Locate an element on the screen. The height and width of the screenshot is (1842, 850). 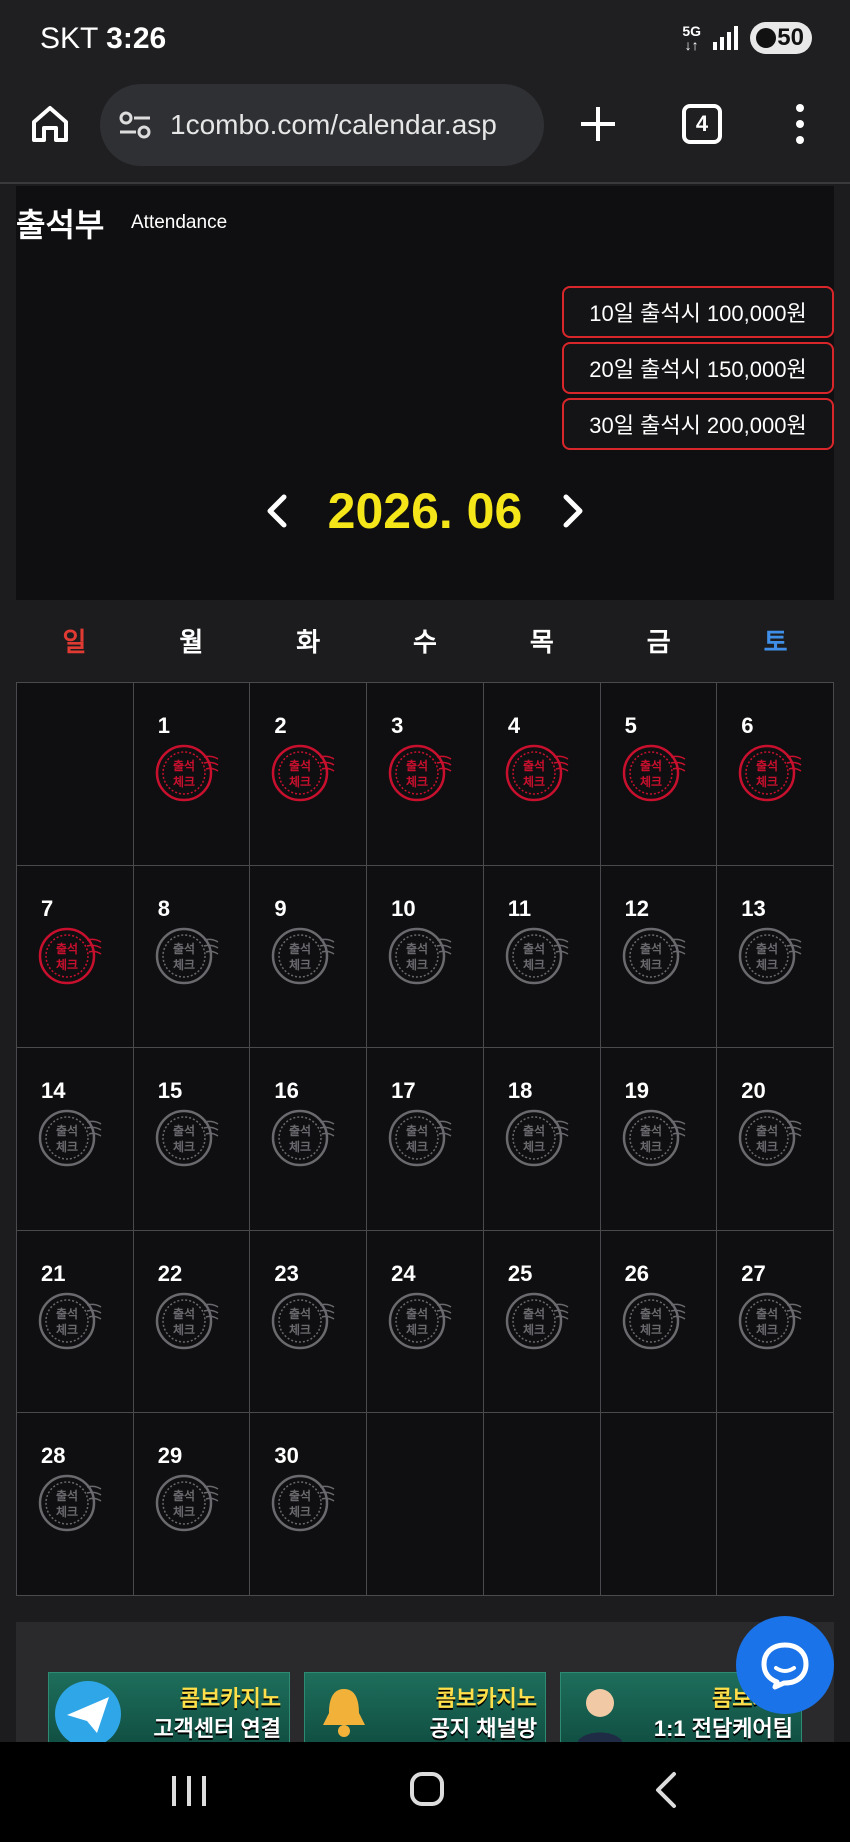
calendar-day-cell: 29 출석 체크 is located at coordinates (192, 1504).